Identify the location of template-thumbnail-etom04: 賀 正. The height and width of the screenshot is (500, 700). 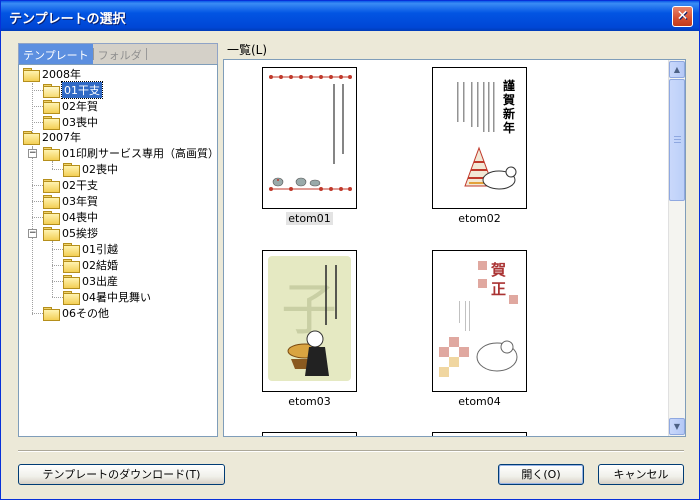
(479, 321).